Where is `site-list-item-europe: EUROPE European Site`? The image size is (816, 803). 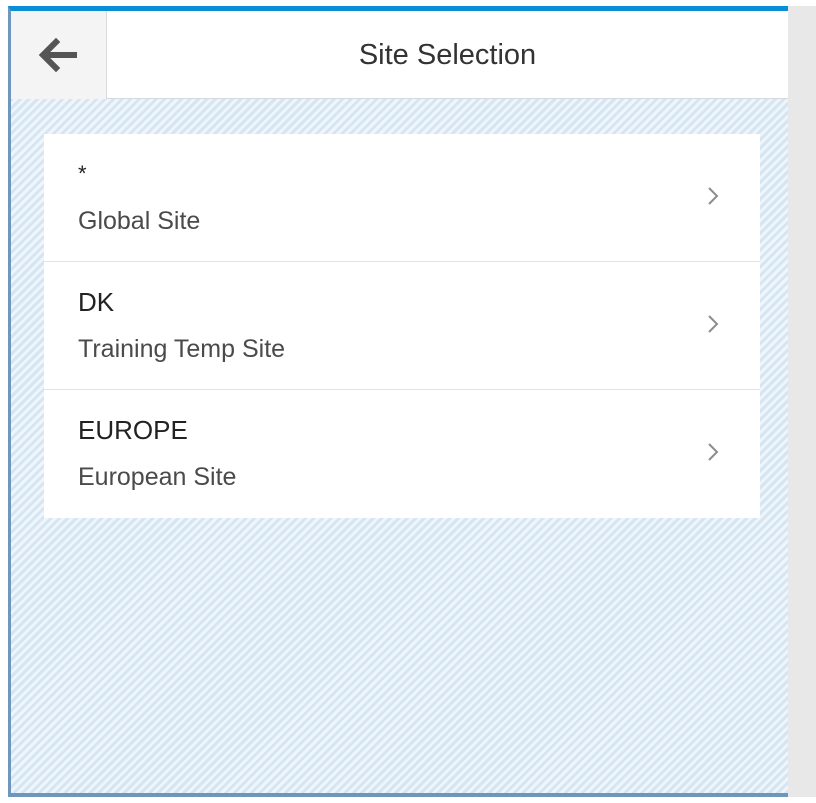
site-list-item-europe: EUROPE European Site is located at coordinates (402, 454).